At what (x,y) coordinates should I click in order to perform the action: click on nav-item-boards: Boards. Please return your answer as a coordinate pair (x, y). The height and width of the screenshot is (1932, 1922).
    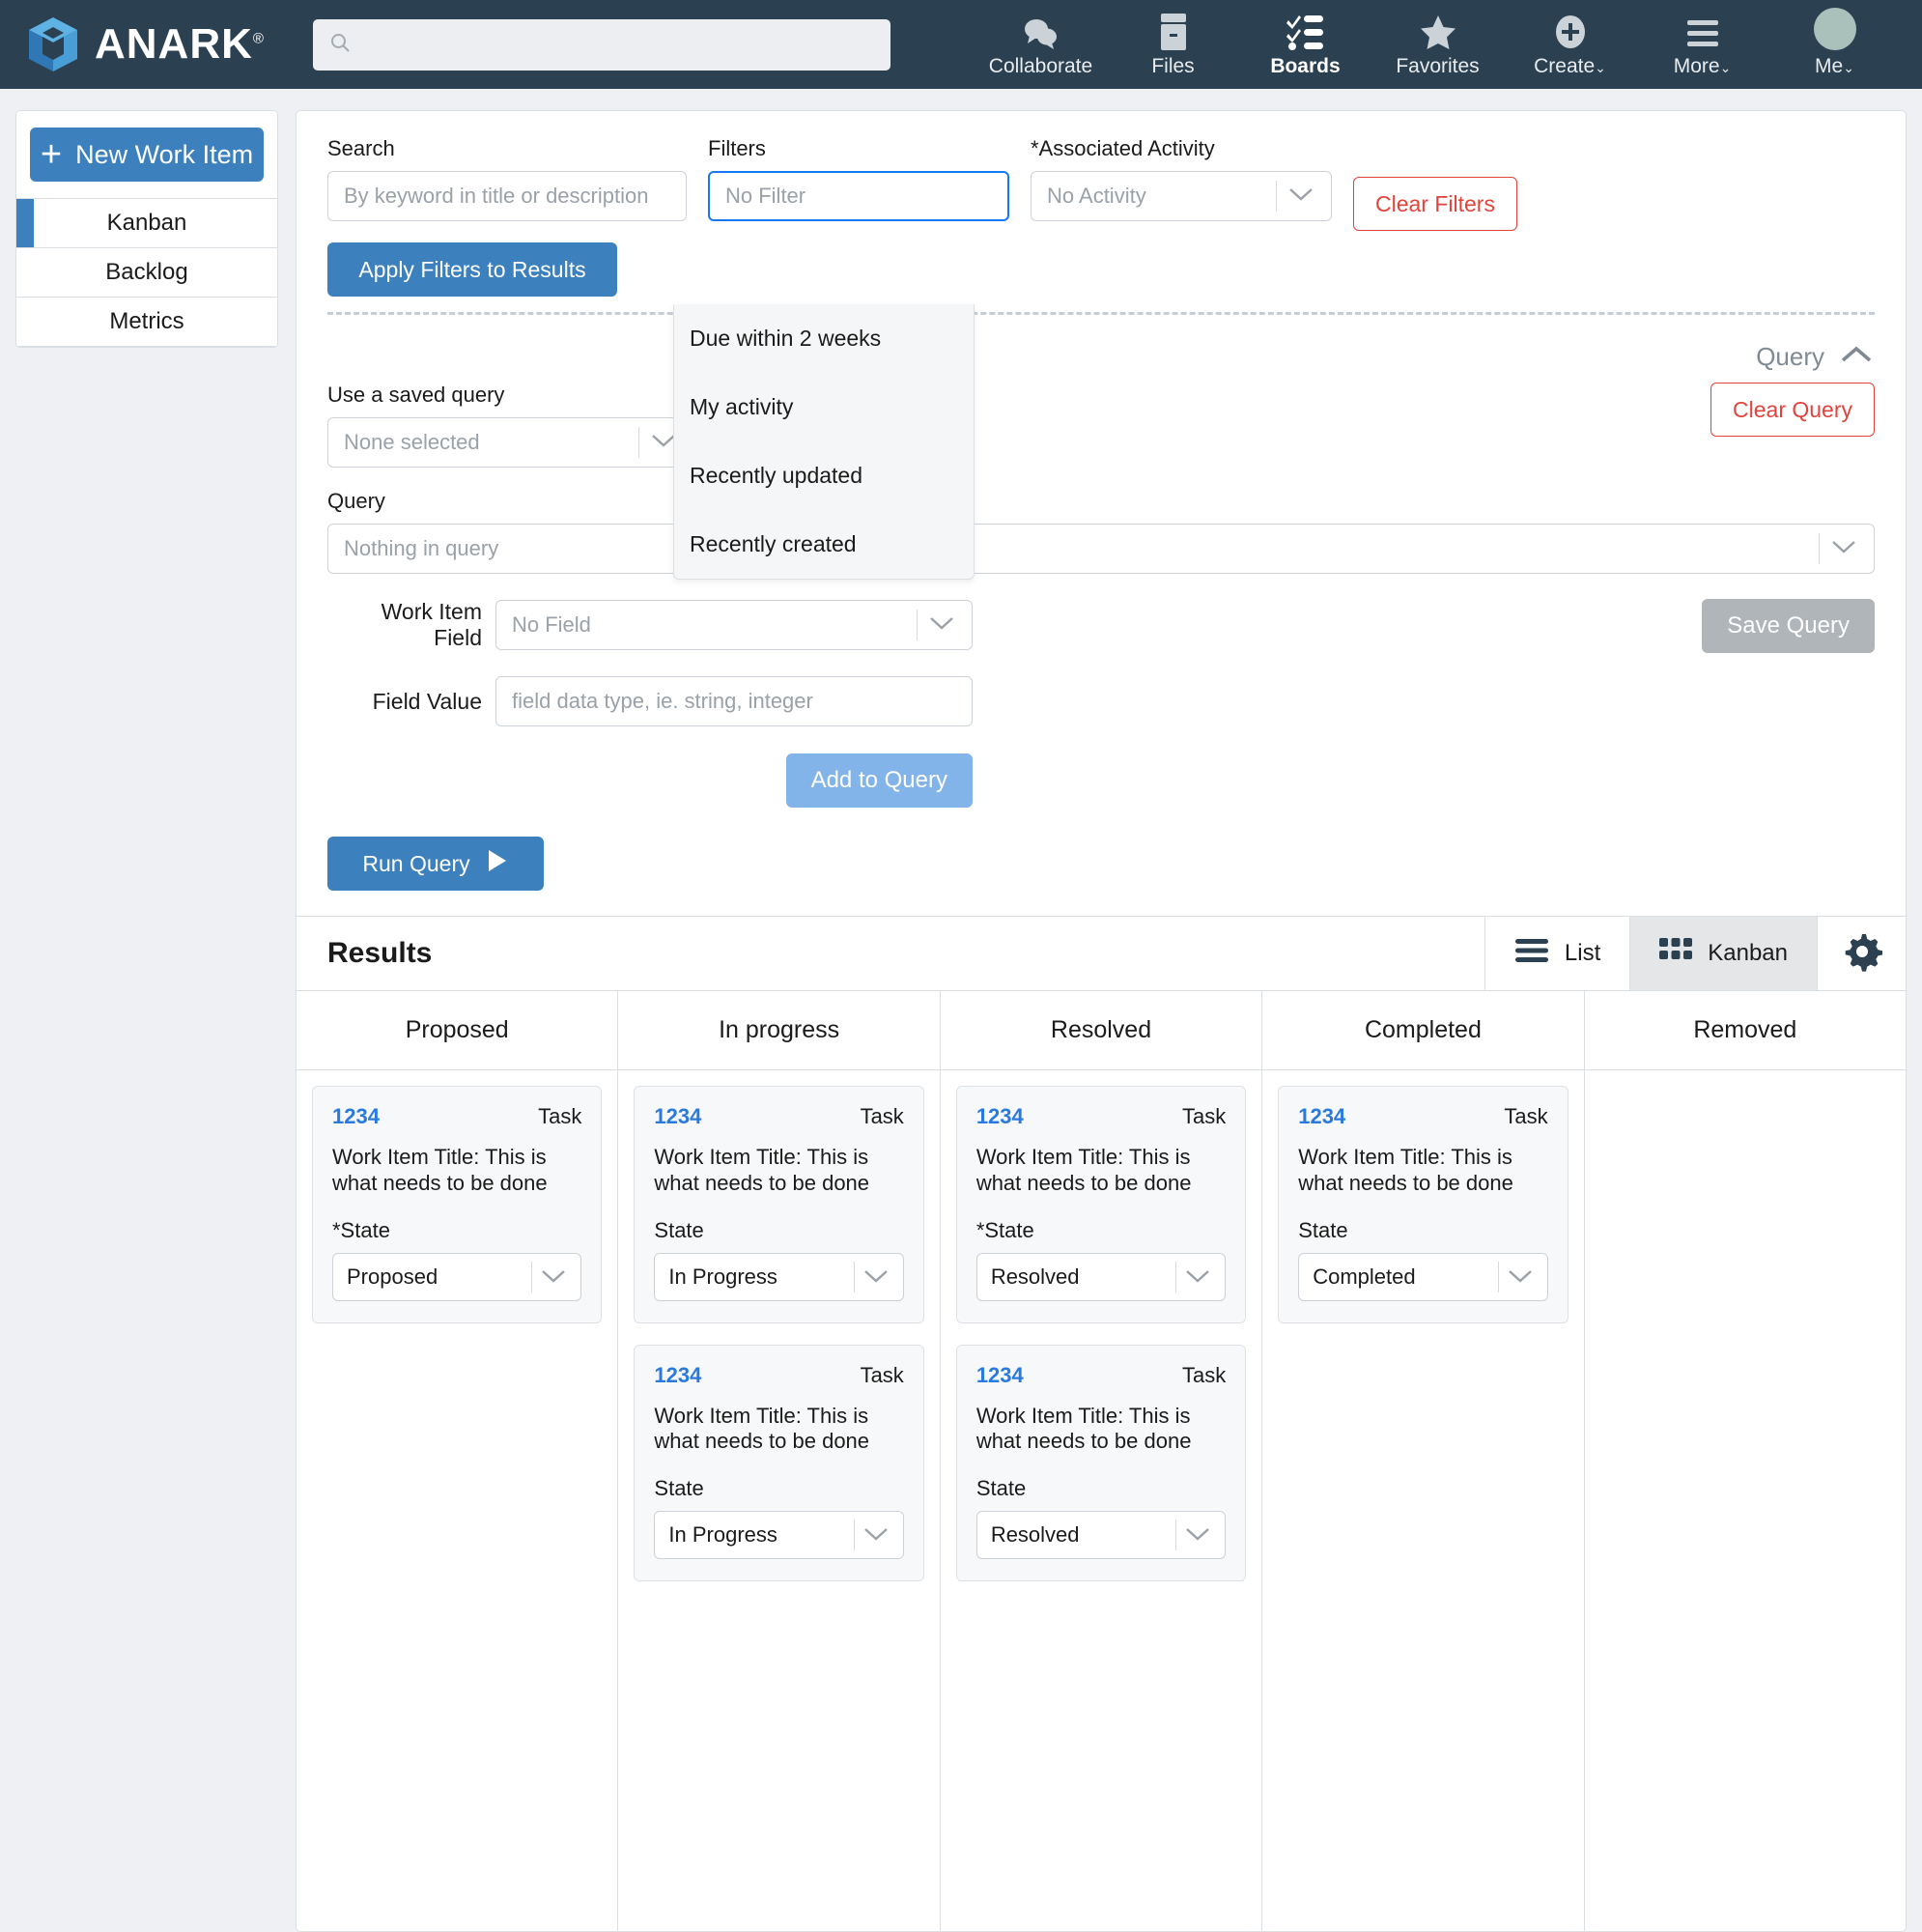
    Looking at the image, I should click on (1305, 45).